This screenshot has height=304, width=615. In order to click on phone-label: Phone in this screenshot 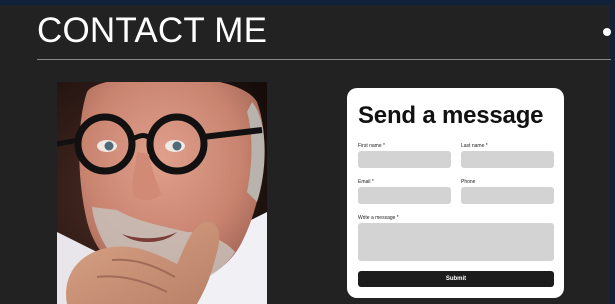, I will do `click(468, 182)`.